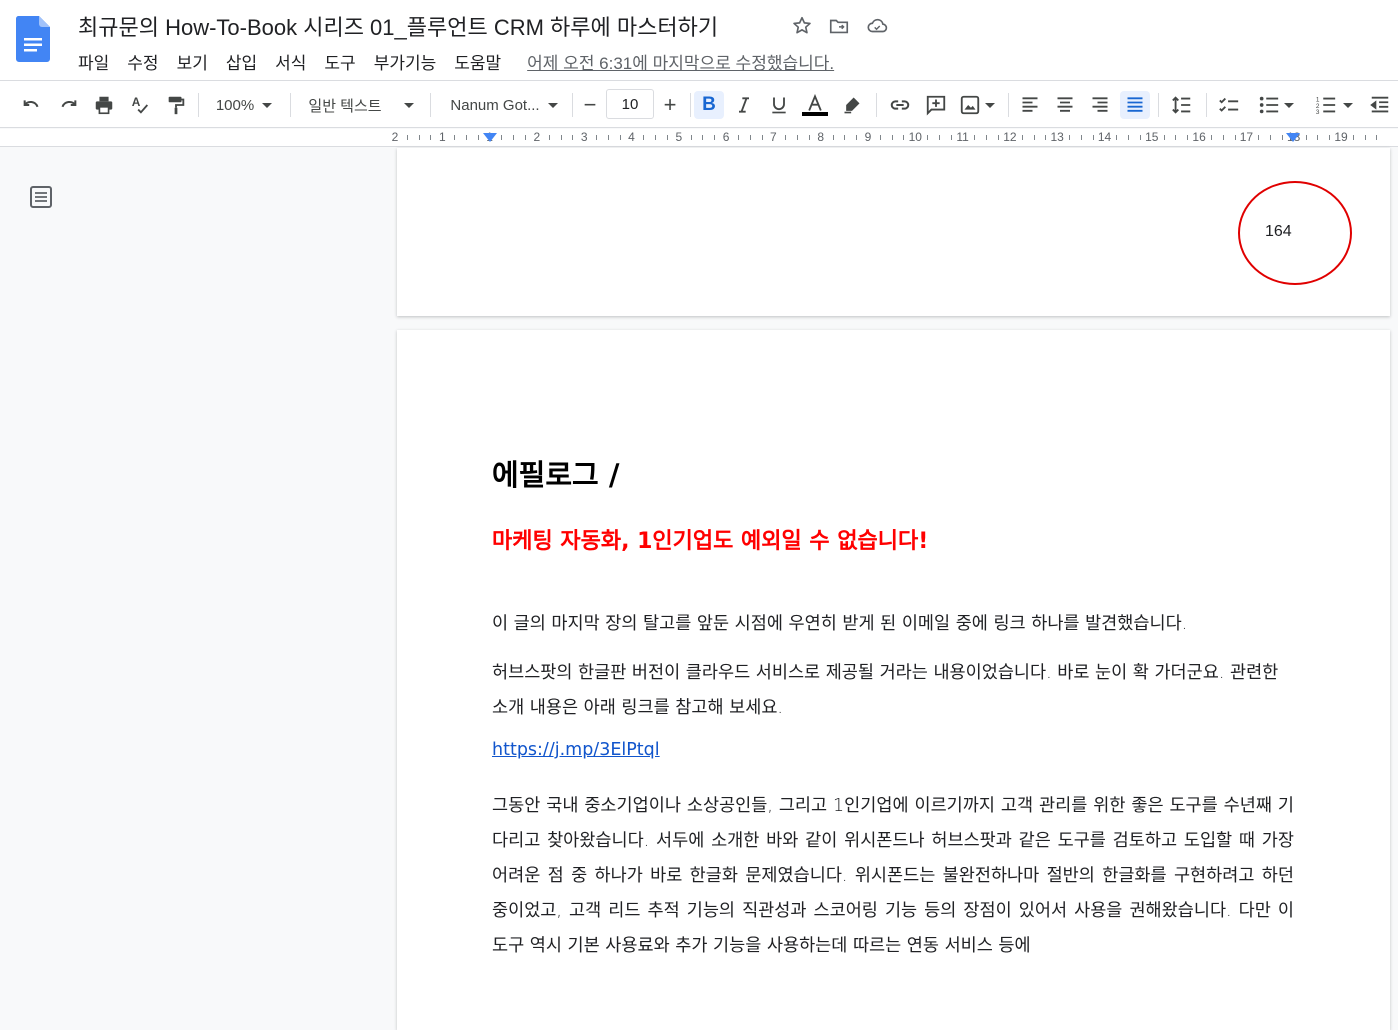 The width and height of the screenshot is (1398, 1030). I want to click on spellcheck-icon: A, so click(140, 105).